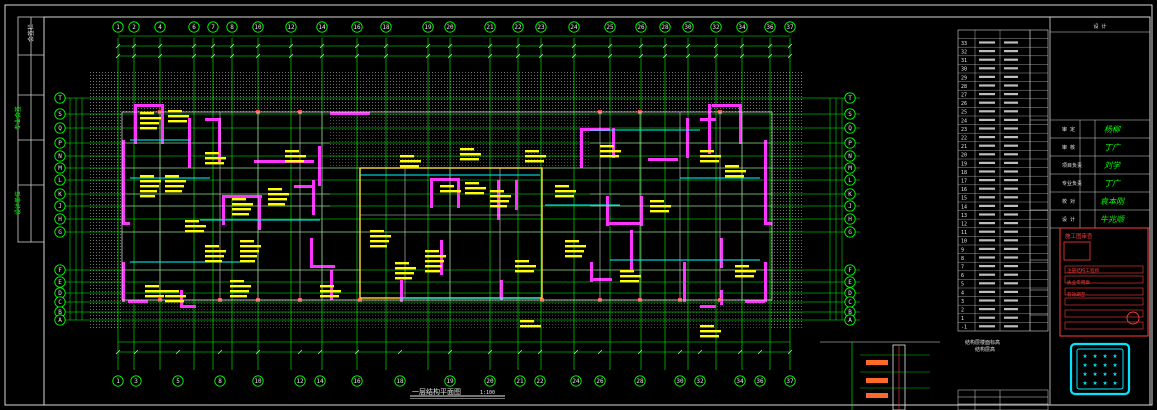 This screenshot has width=1157, height=410. I want to click on axis-bubble-right: P, so click(850, 143).